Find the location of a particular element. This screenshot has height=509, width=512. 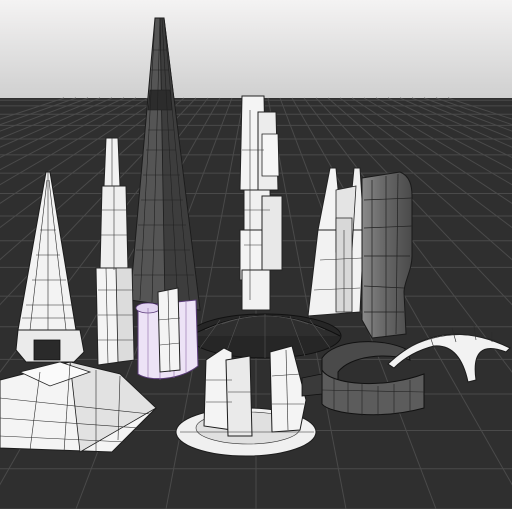

dark-curved-monolith is located at coordinates (387, 255).